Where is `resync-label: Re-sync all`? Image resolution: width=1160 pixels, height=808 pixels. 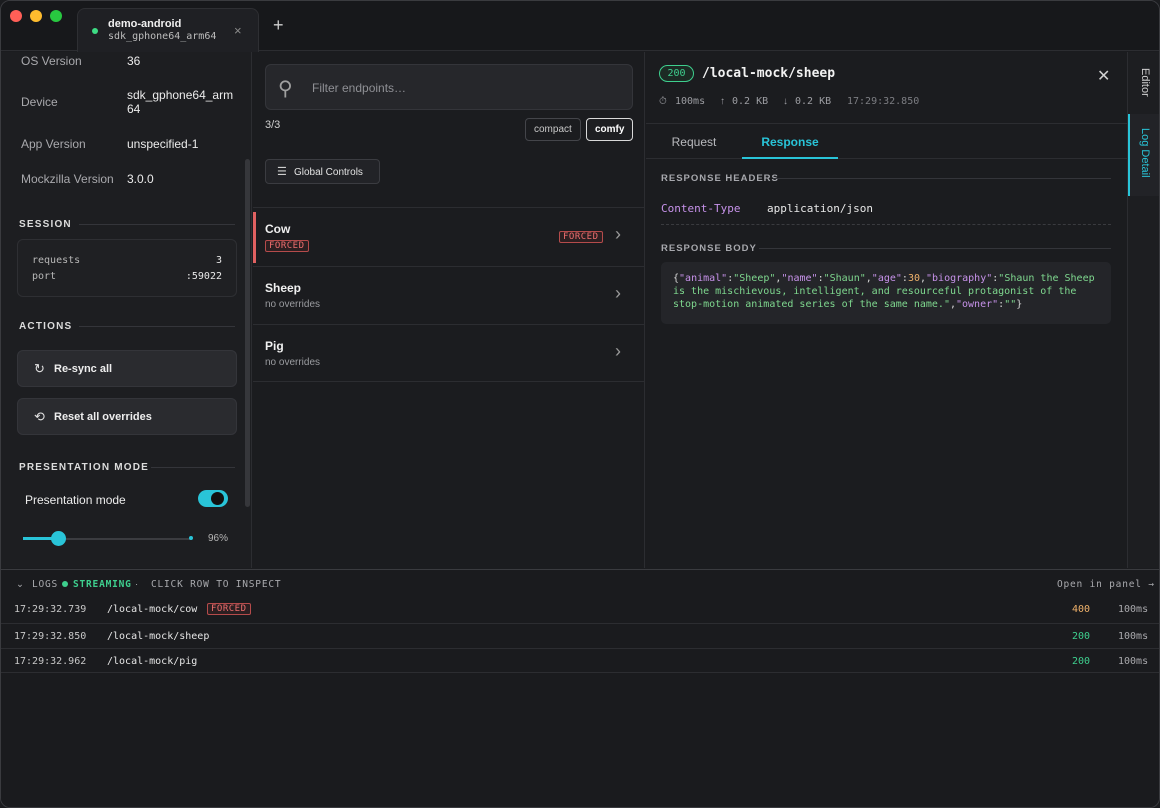 resync-label: Re-sync all is located at coordinates (83, 369).